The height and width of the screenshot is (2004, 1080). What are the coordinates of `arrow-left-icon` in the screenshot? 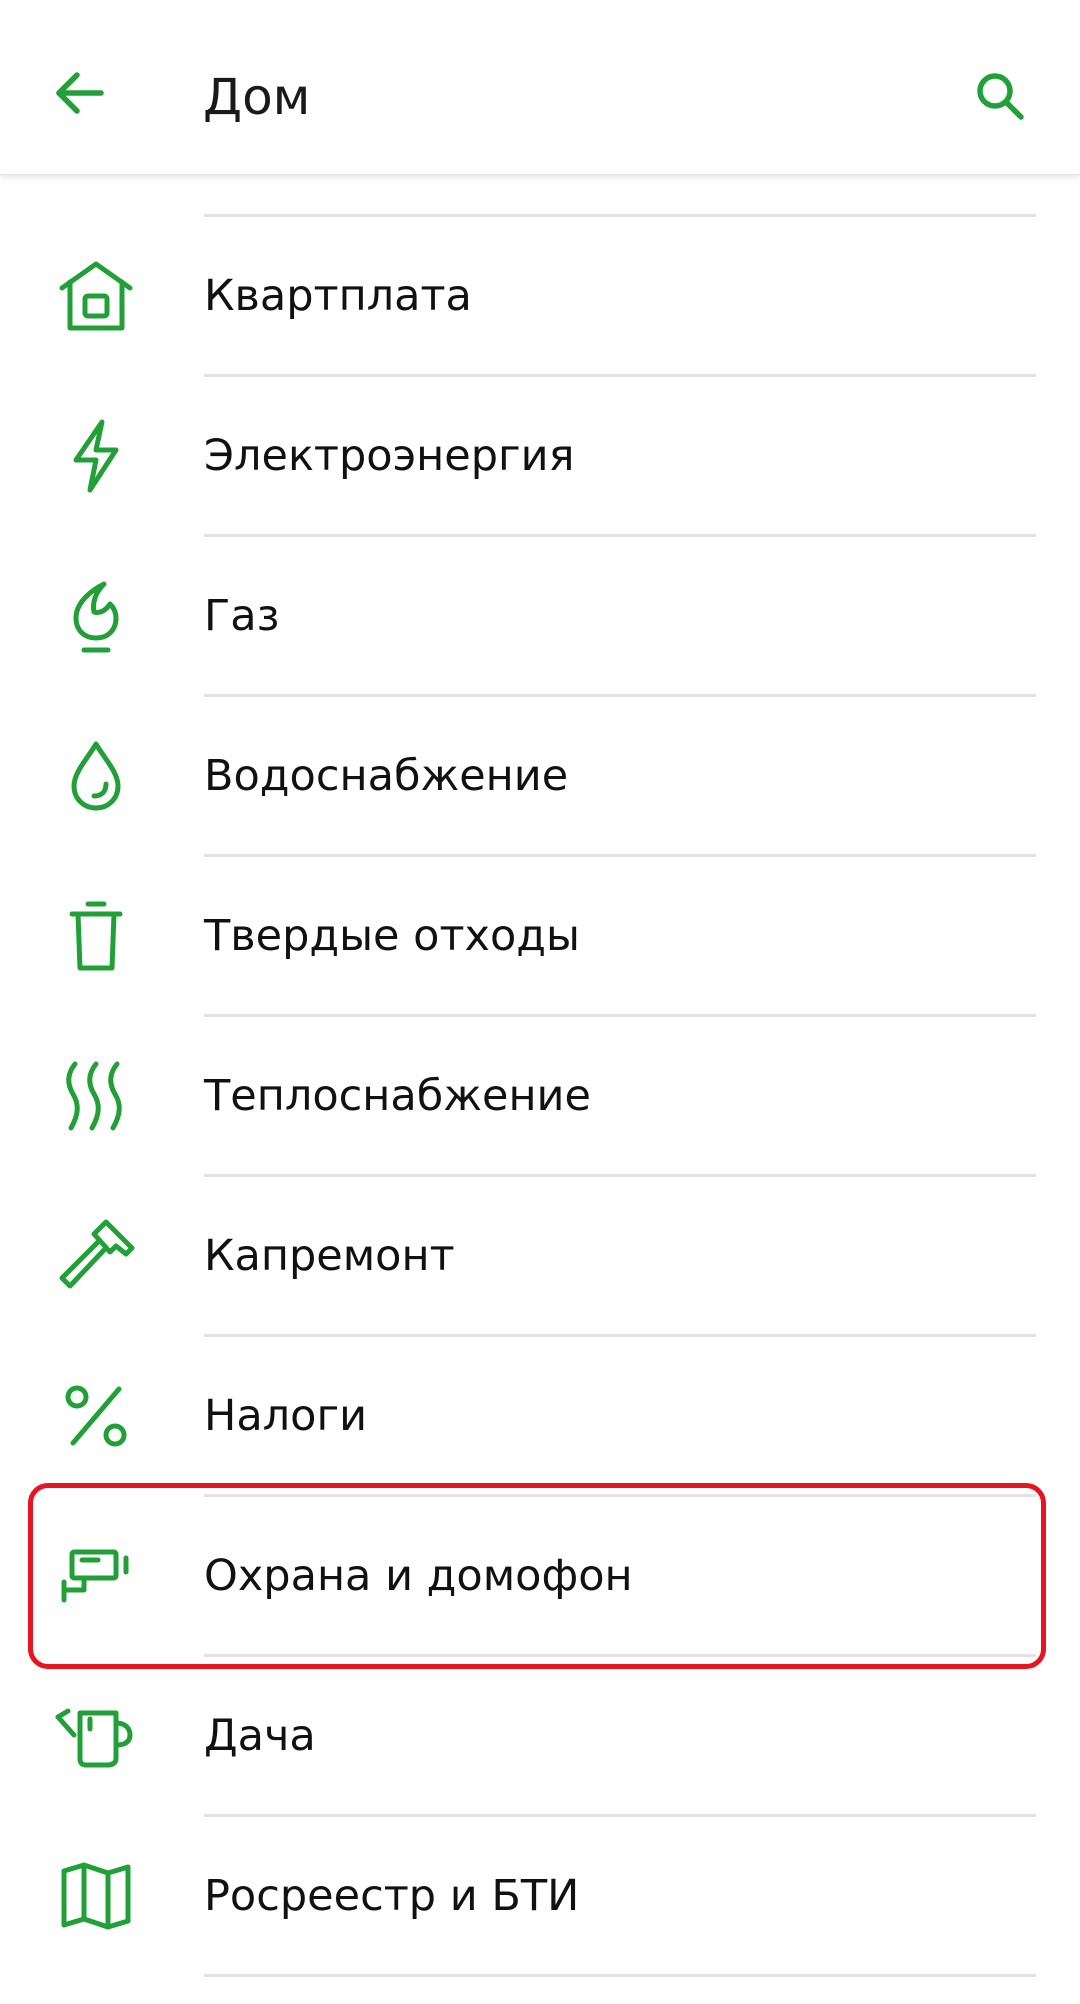 It's located at (79, 93).